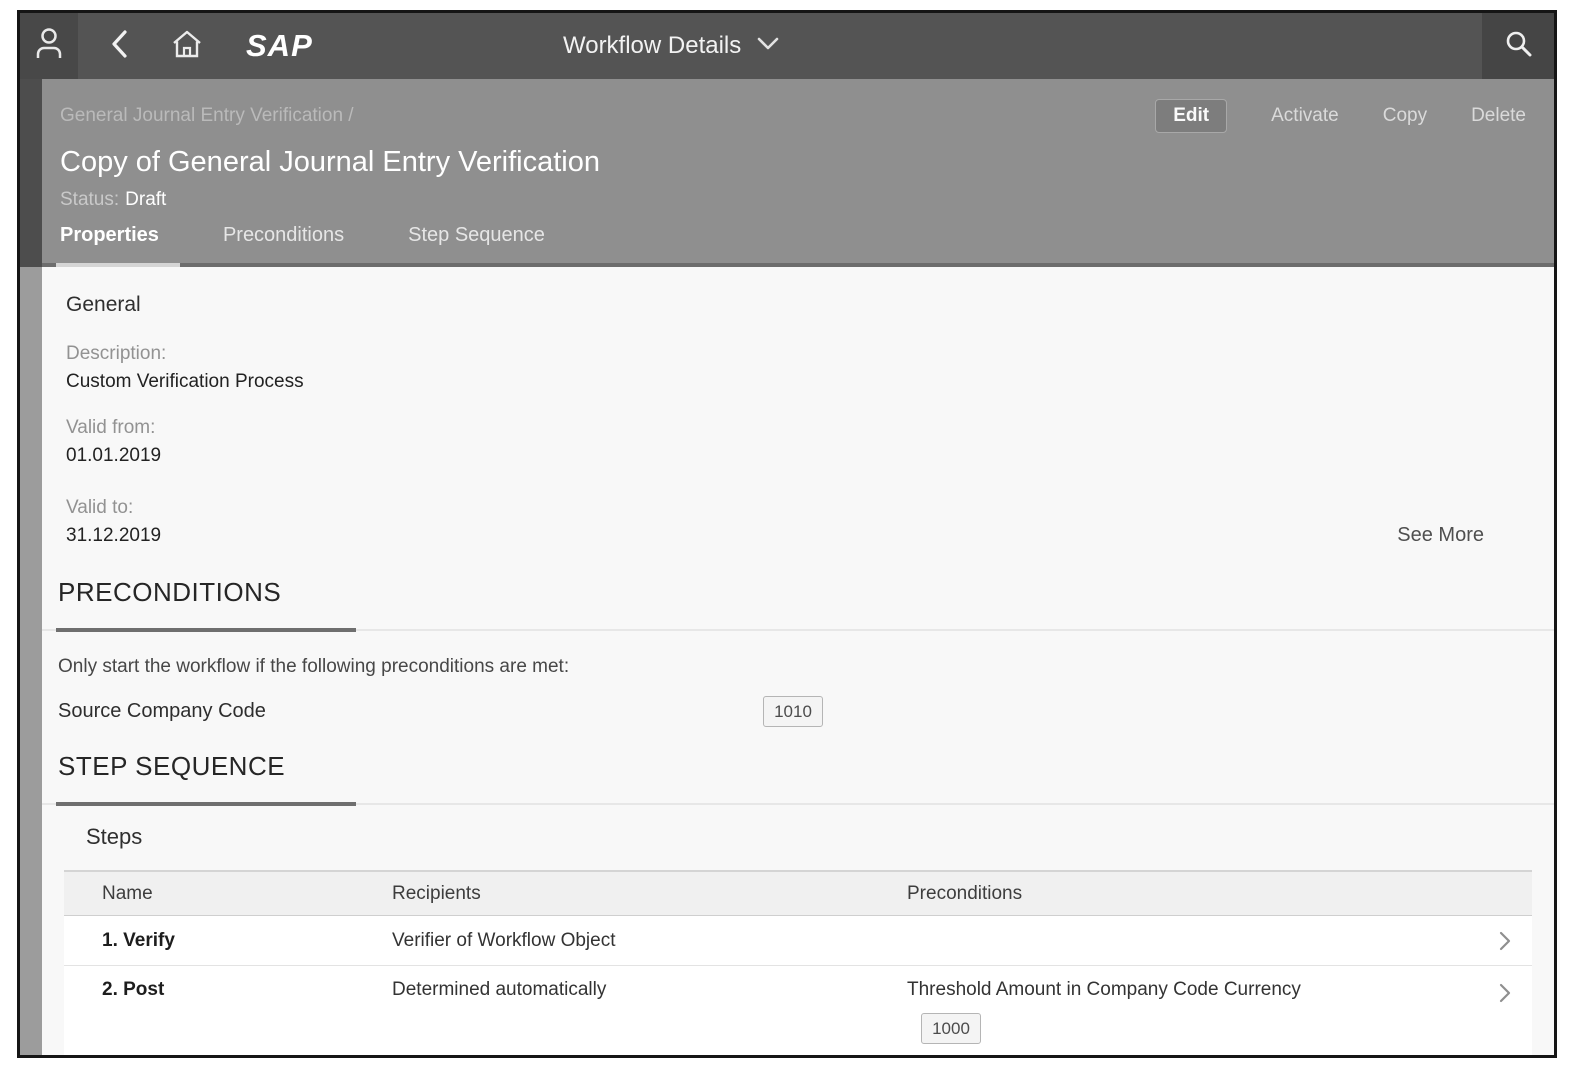 The width and height of the screenshot is (1580, 1079). Describe the element at coordinates (146, 199) in the screenshot. I see `status-badge: Draft` at that location.